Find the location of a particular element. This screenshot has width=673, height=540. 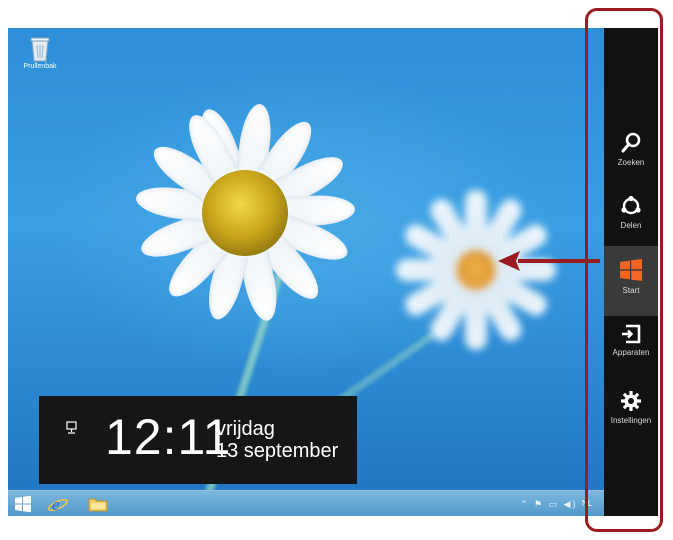

svg-text: e is located at coordinates (56, 504).